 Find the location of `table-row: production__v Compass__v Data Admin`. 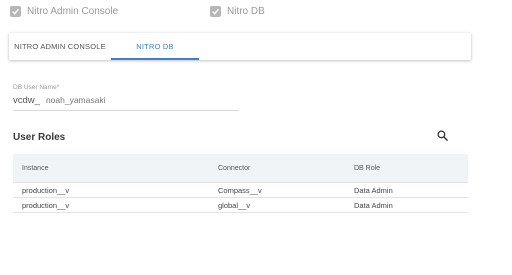

table-row: production__v Compass__v Data Admin is located at coordinates (240, 190).